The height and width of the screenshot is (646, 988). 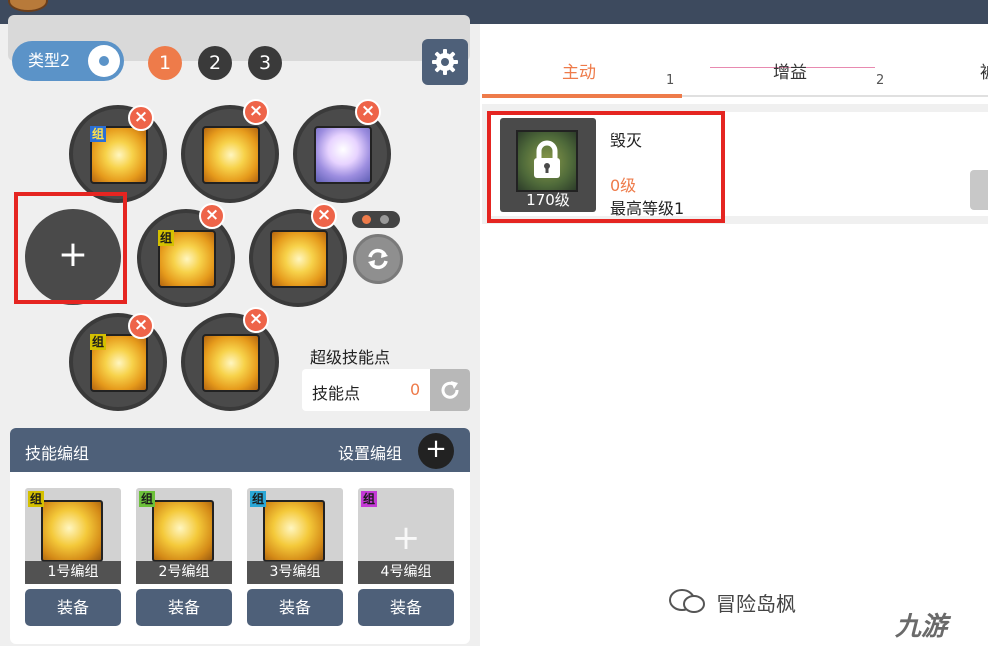 I want to click on skill-current-level: 0级, so click(x=623, y=185).